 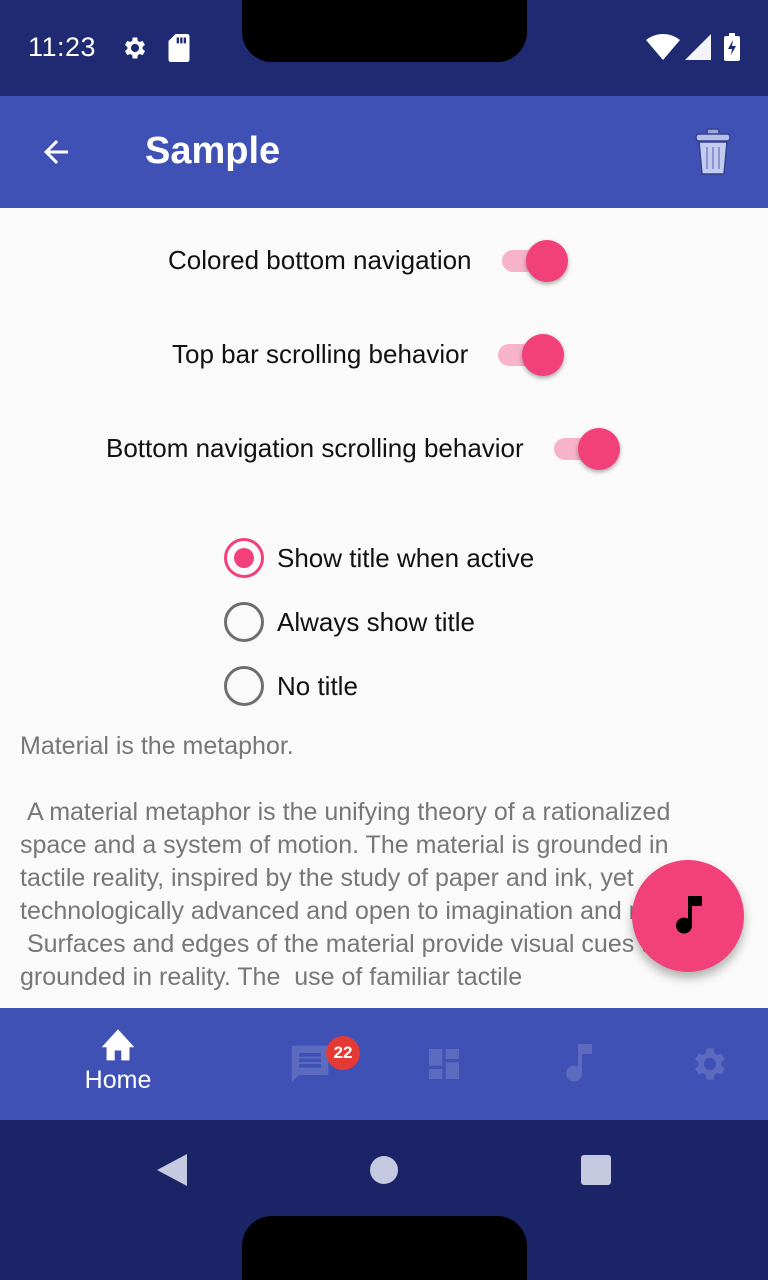 I want to click on trash-icon, so click(x=713, y=151).